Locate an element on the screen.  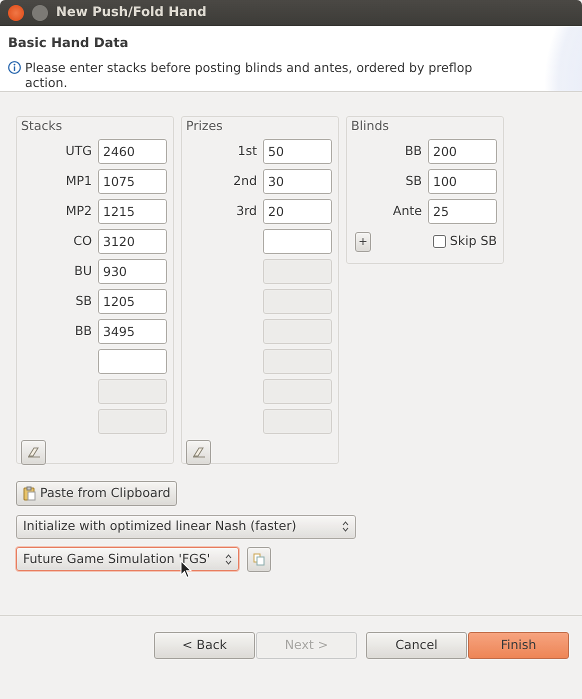
dialog-button: < Back is located at coordinates (204, 645).